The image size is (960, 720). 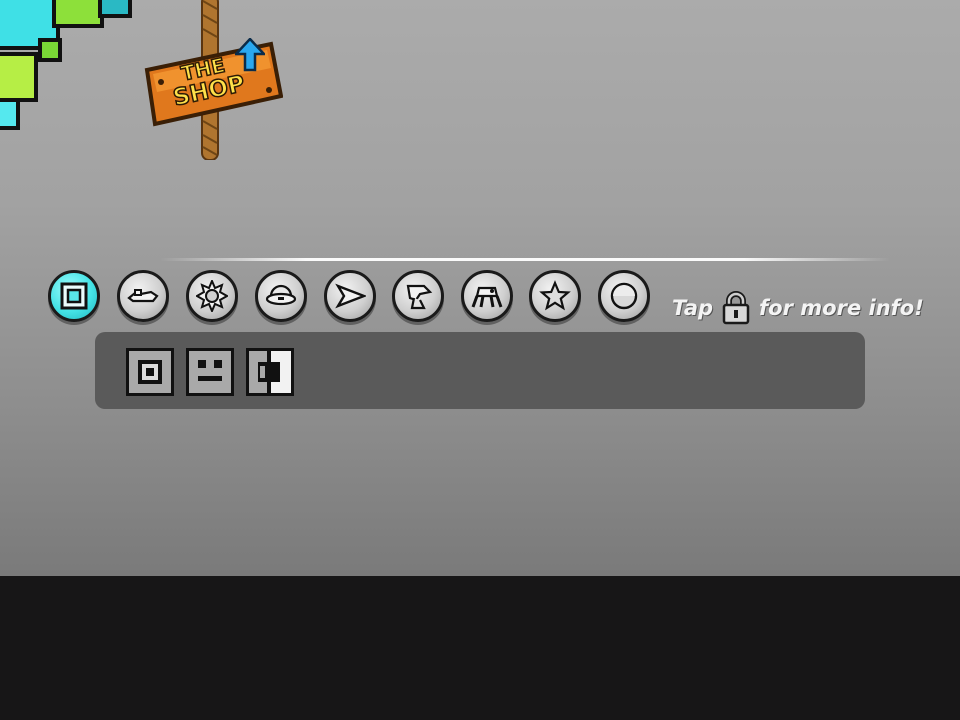 I want to click on circle-icon, so click(x=624, y=296).